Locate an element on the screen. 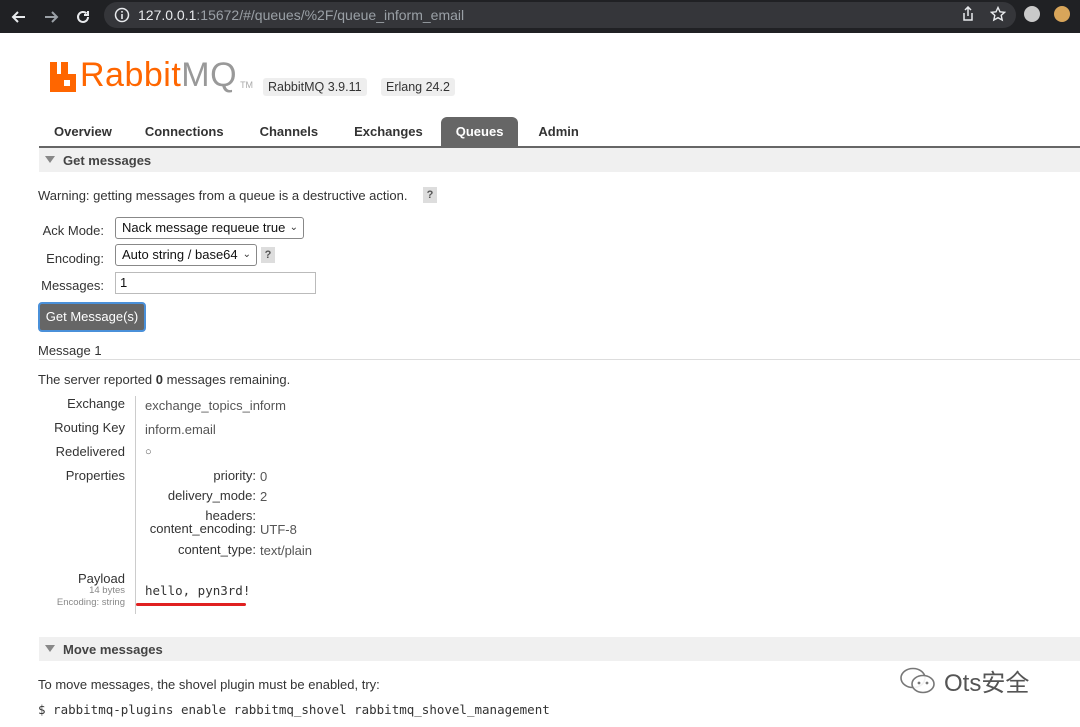 The image size is (1080, 727). tab-admin: Admin is located at coordinates (558, 131).